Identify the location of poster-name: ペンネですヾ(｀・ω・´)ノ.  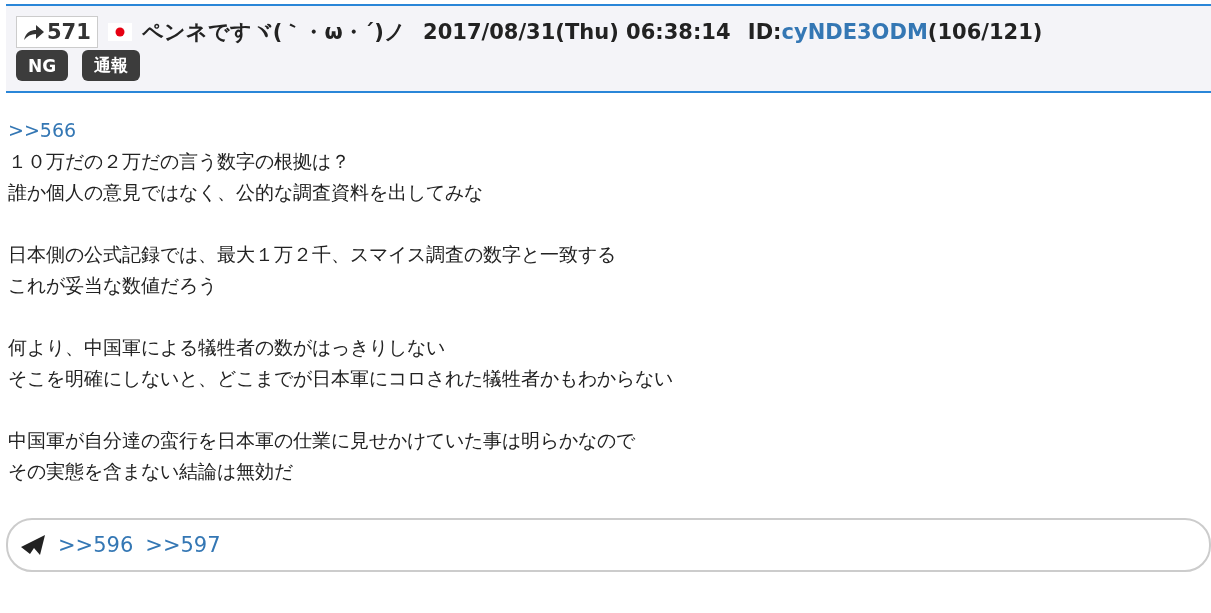
(273, 32).